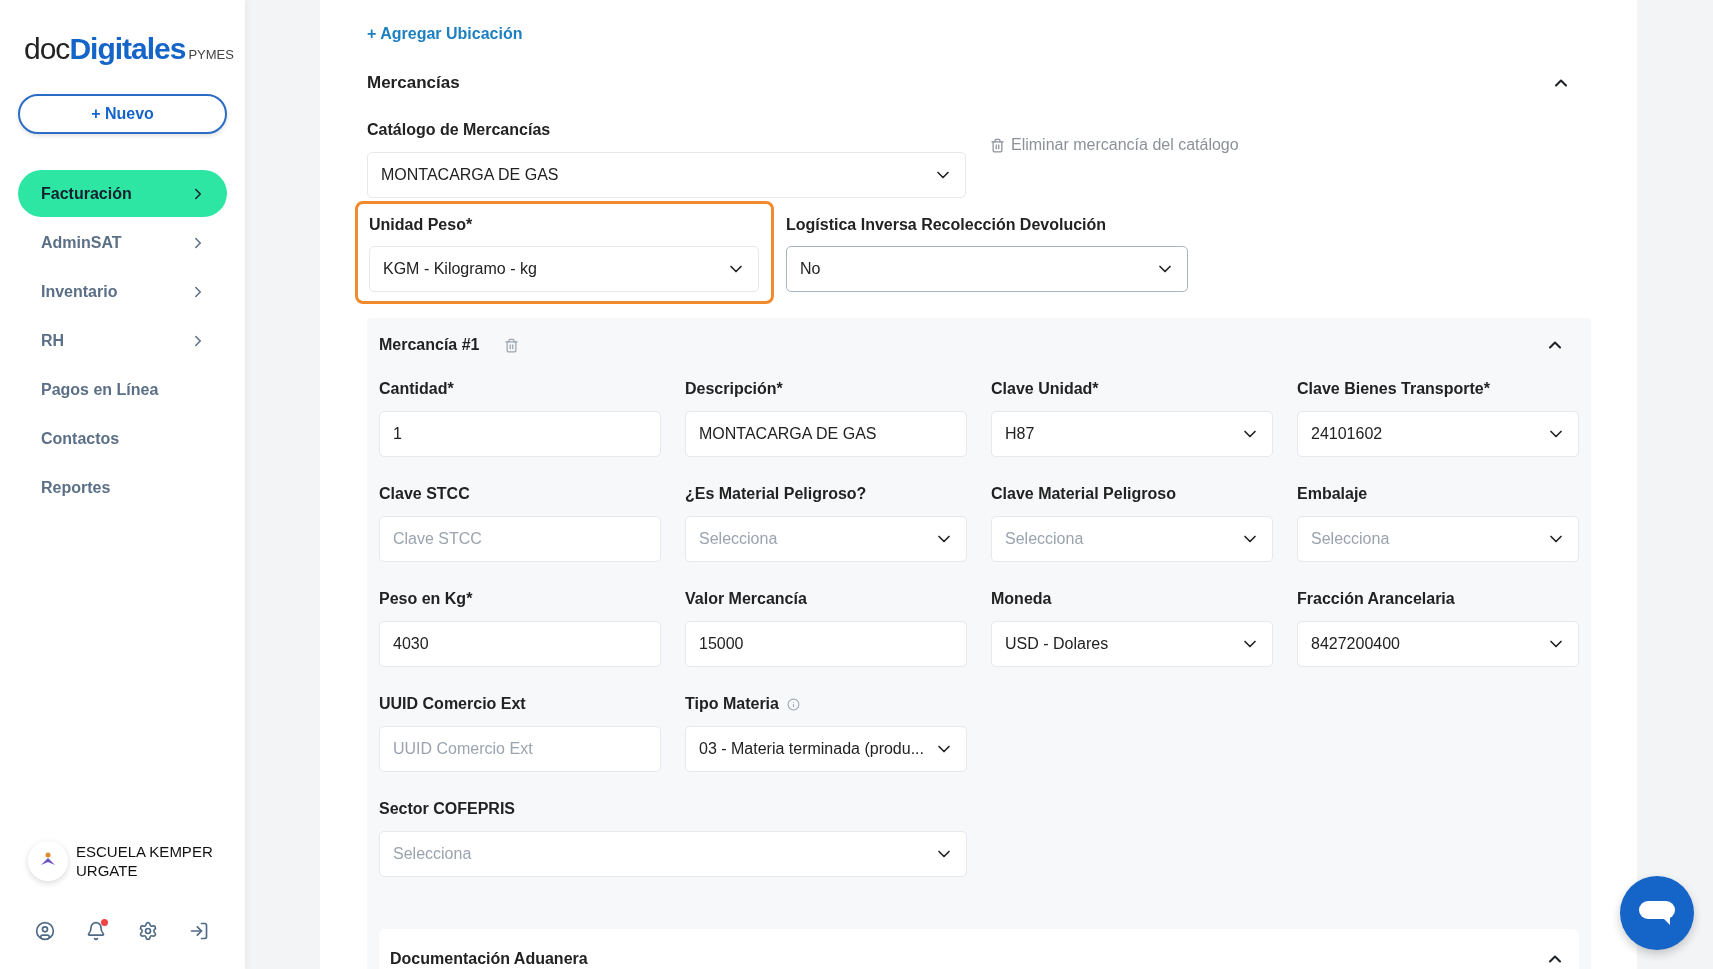 Image resolution: width=1713 pixels, height=969 pixels. I want to click on input-field: 1, so click(520, 434).